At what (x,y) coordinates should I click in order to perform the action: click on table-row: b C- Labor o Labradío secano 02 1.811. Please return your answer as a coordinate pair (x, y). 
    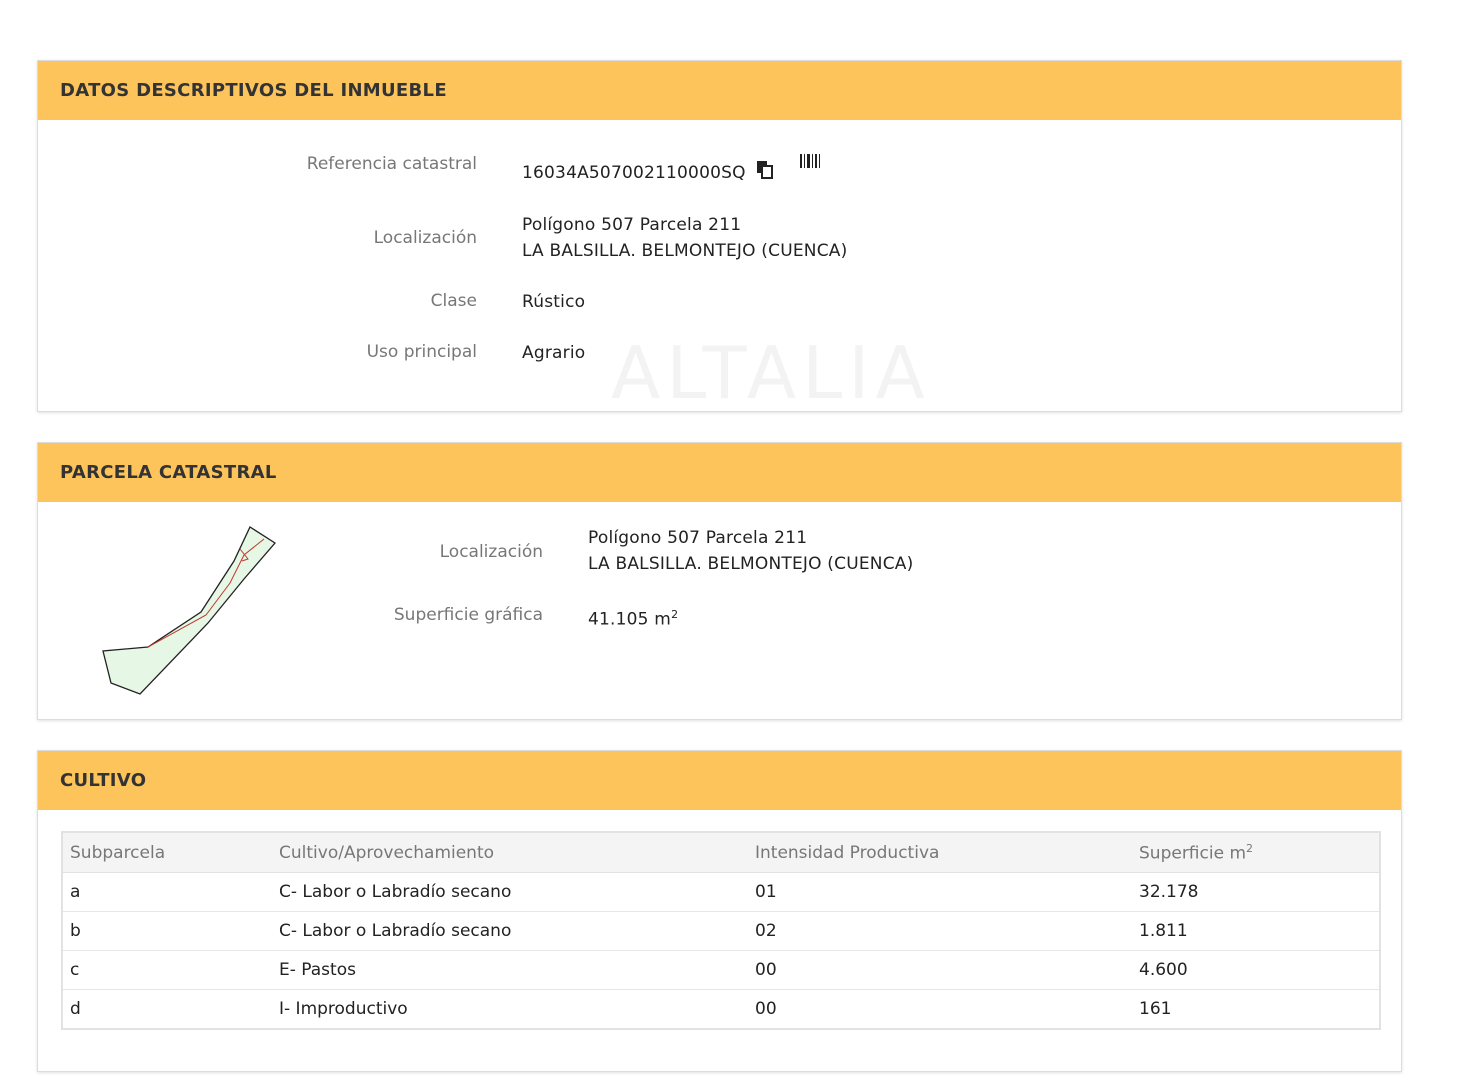
    Looking at the image, I should click on (721, 931).